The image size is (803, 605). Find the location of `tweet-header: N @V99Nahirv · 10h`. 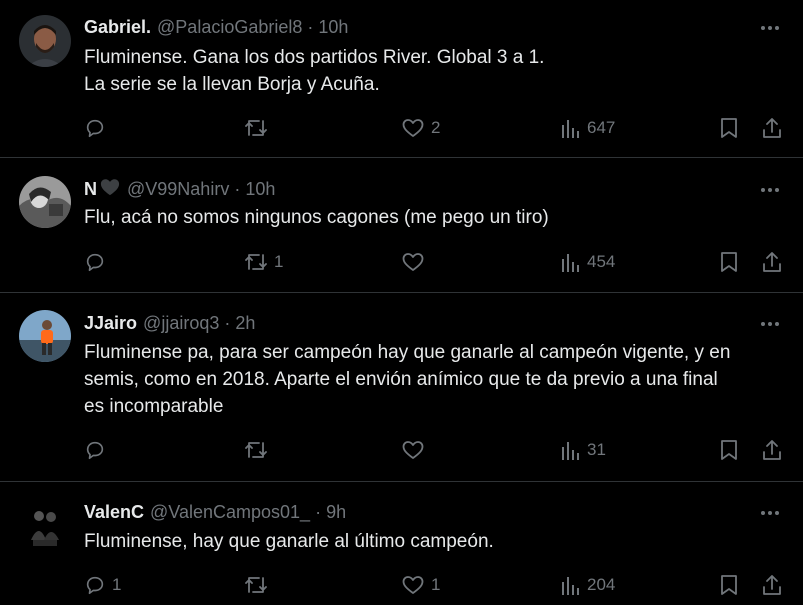

tweet-header: N @V99Nahirv · 10h is located at coordinates (179, 189).